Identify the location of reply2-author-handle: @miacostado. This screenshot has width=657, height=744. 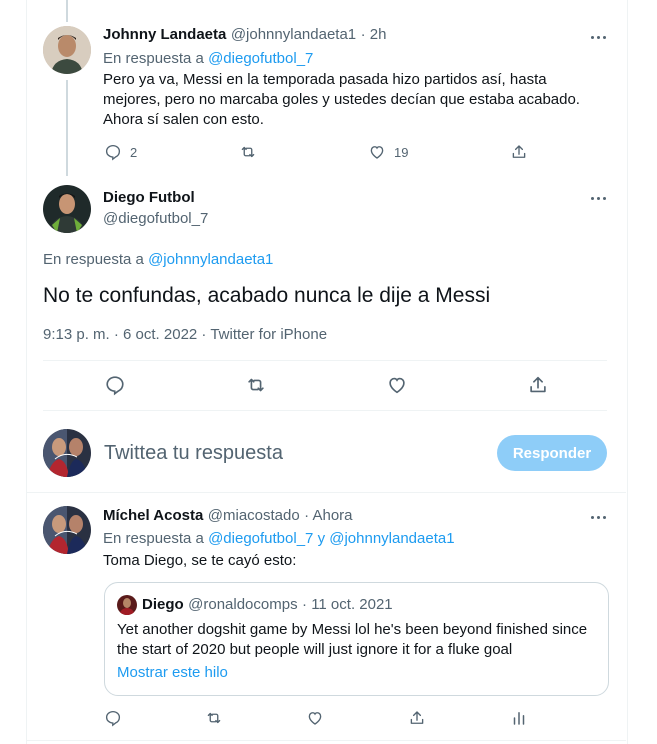
(254, 515).